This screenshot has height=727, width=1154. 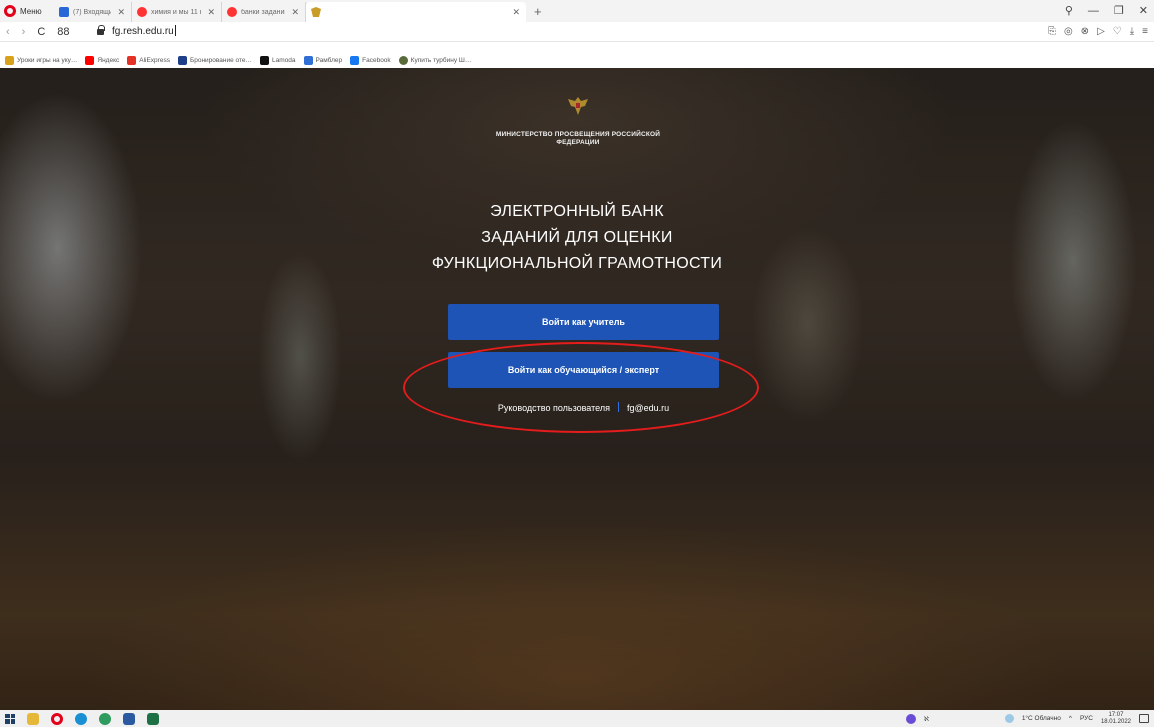 I want to click on bookmark-item: Facebook, so click(x=370, y=60).